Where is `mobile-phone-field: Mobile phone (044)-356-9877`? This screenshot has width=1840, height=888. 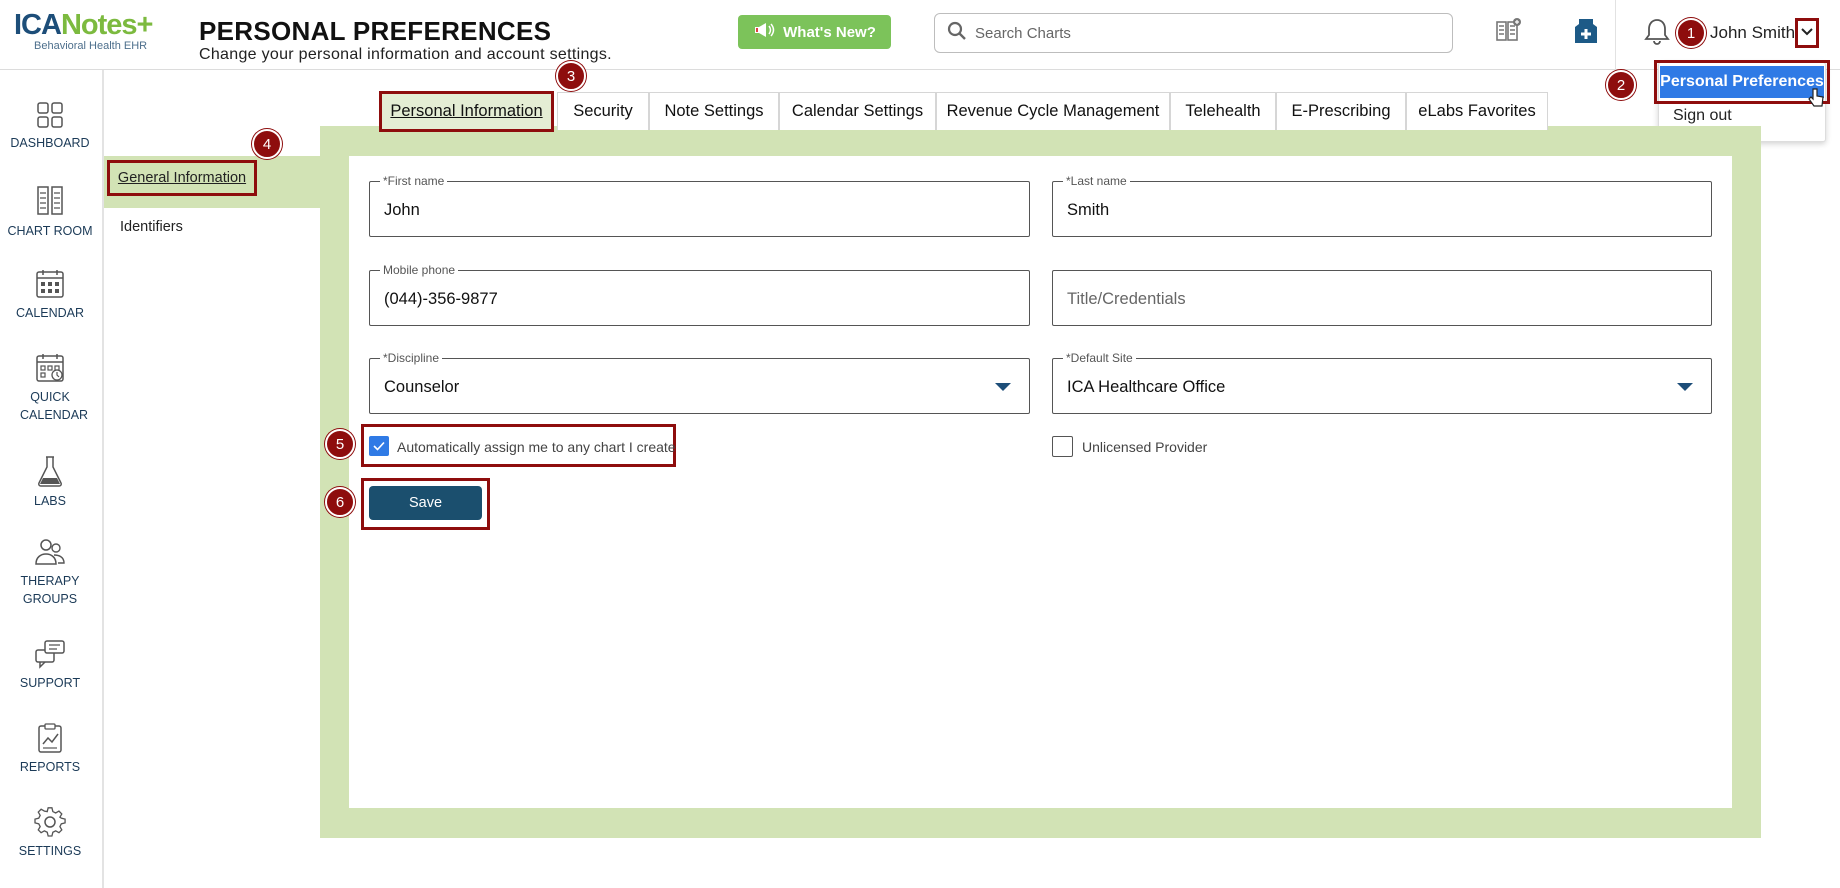
mobile-phone-field: Mobile phone (044)-356-9877 is located at coordinates (699, 294).